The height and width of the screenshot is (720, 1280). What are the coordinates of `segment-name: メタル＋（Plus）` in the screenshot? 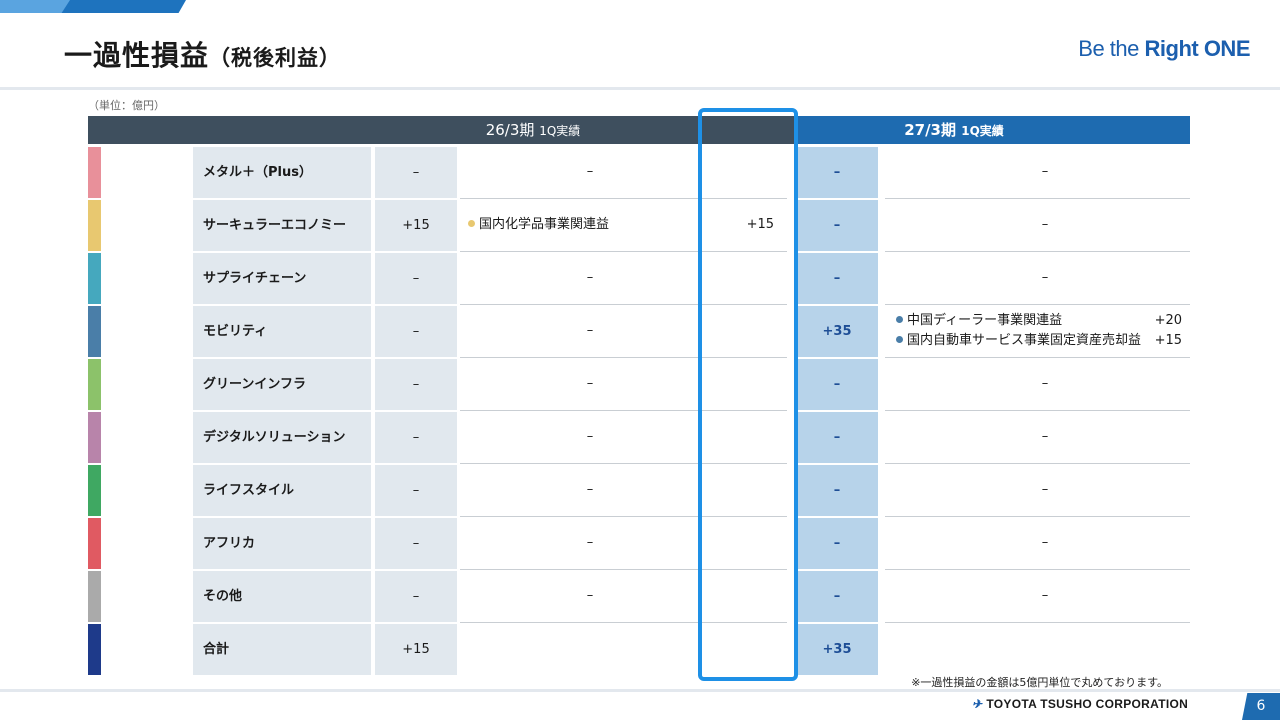 It's located at (257, 172).